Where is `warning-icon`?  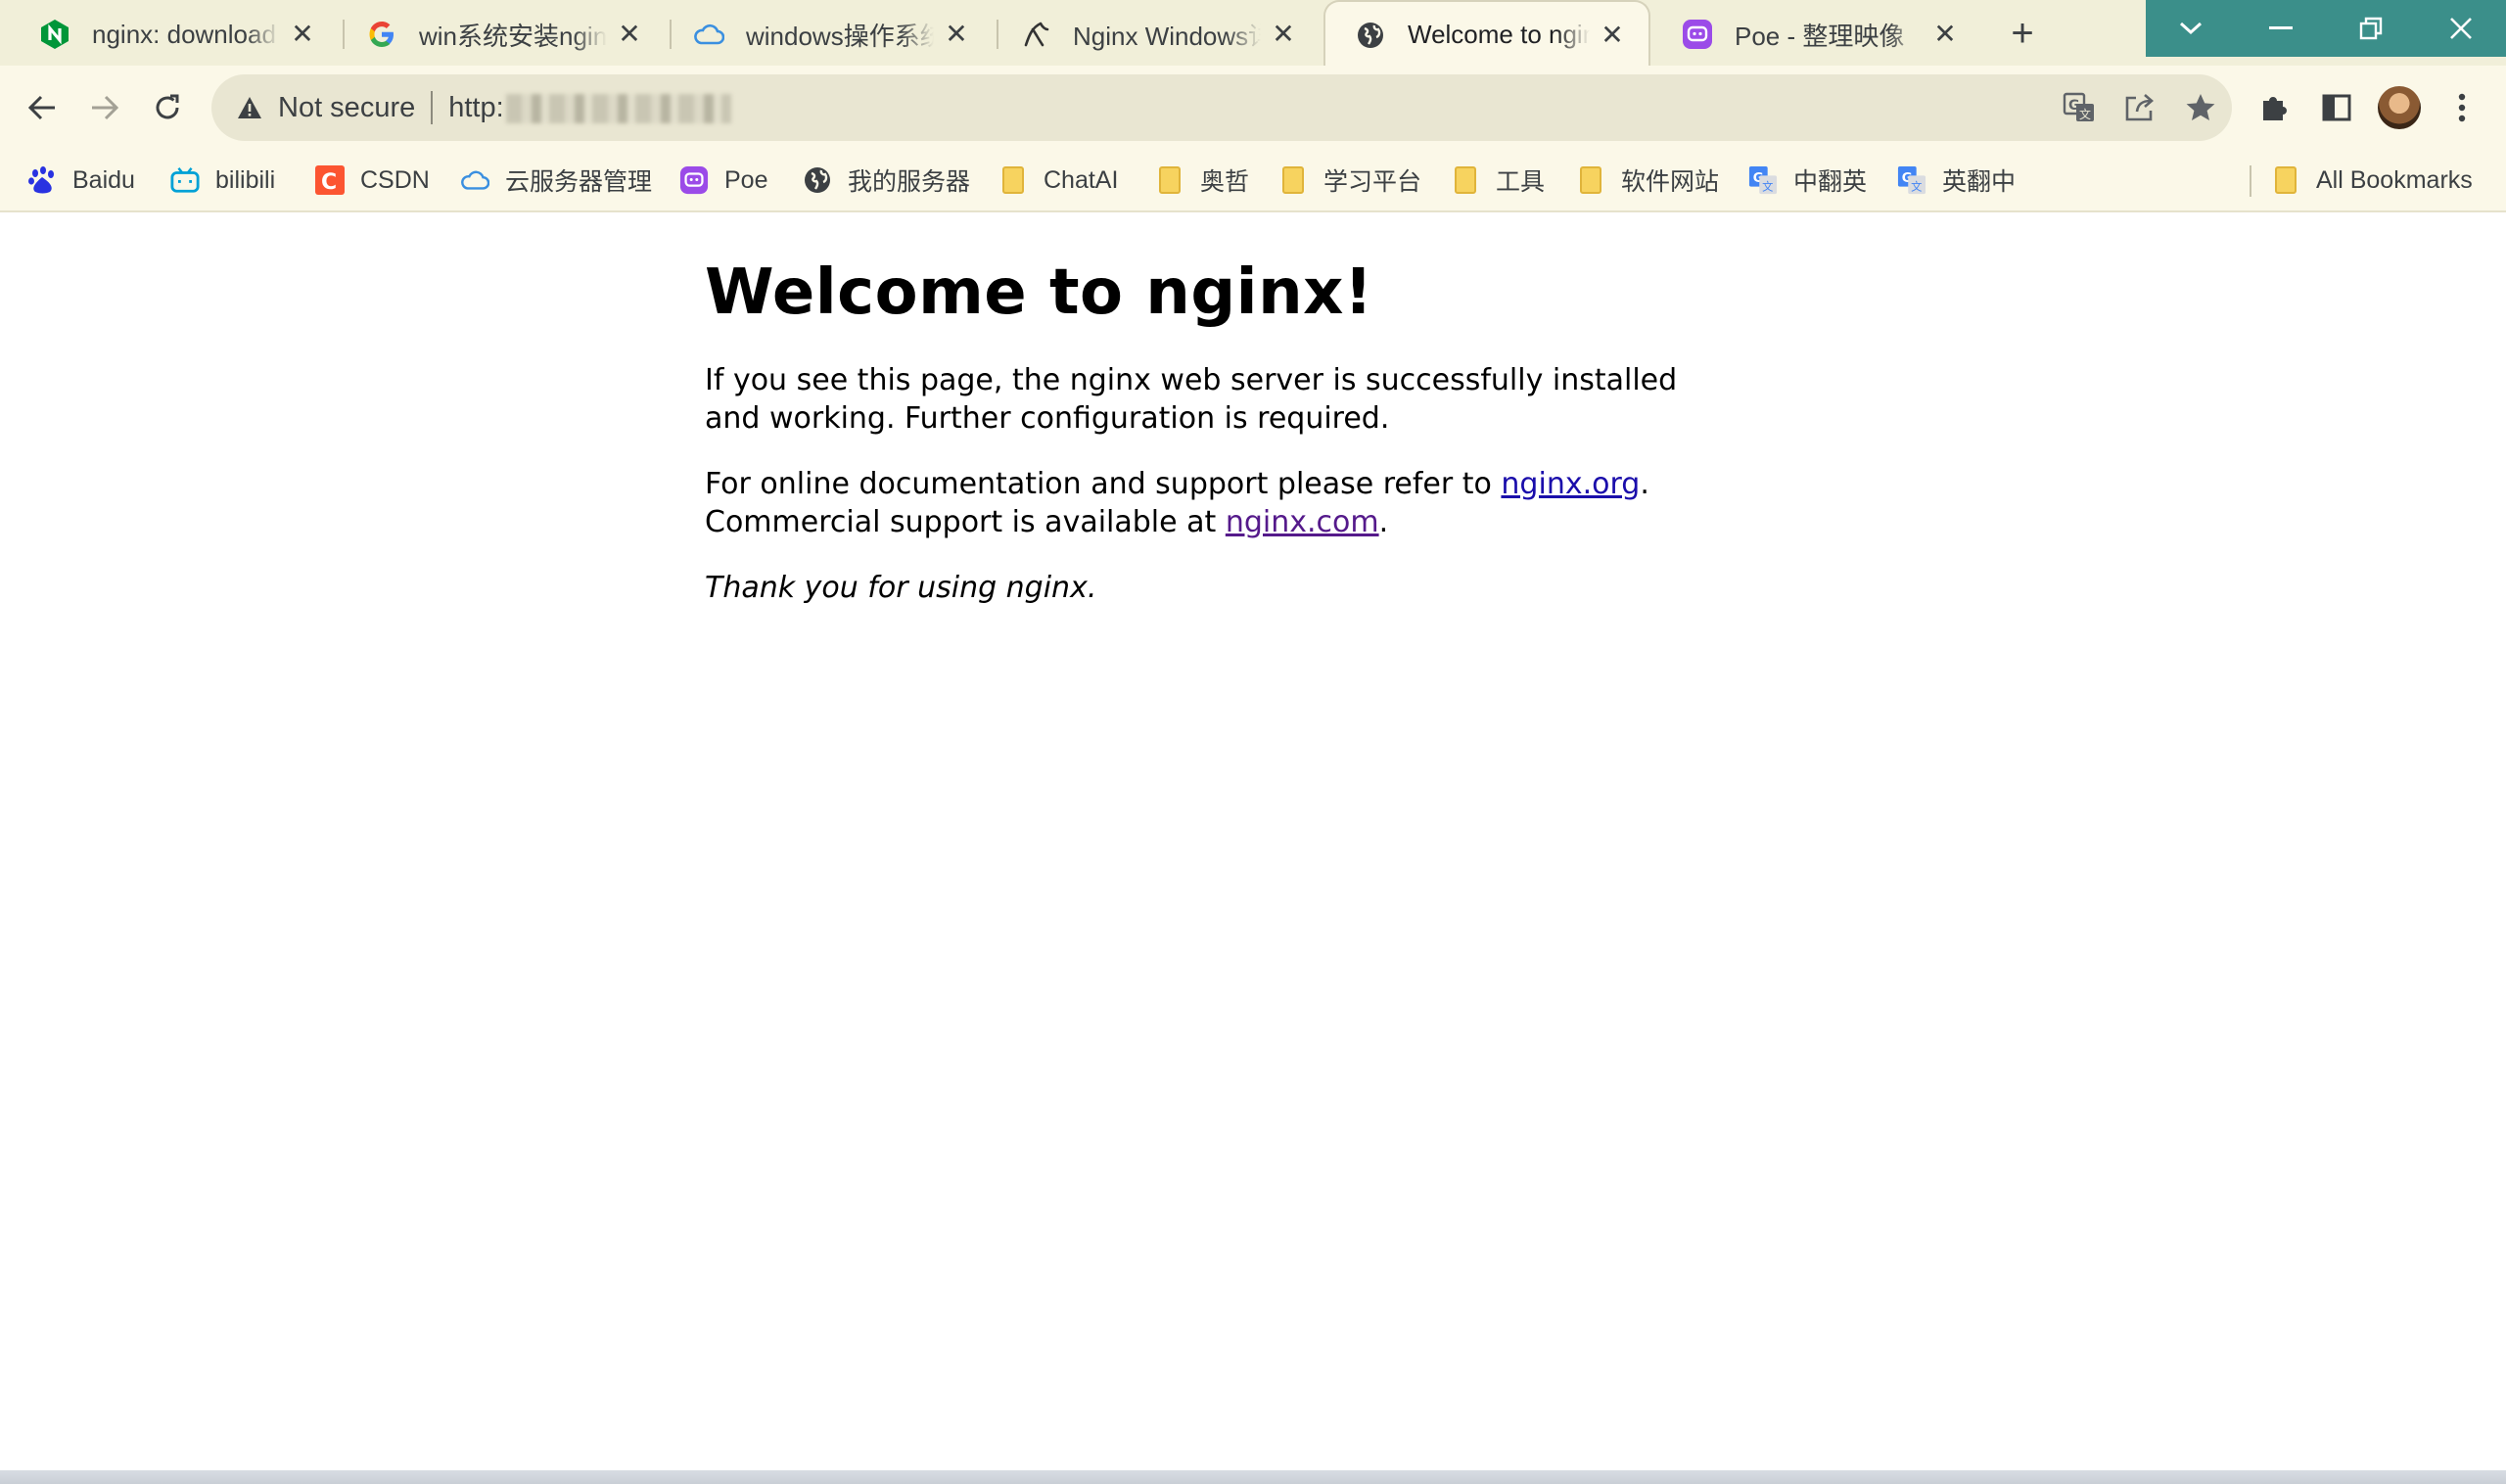
warning-icon is located at coordinates (249, 107).